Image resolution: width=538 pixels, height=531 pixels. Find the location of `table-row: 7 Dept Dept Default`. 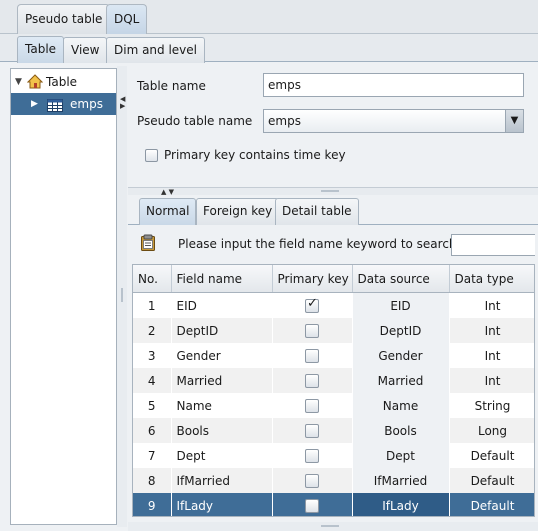

table-row: 7 Dept Dept Default is located at coordinates (333, 455).